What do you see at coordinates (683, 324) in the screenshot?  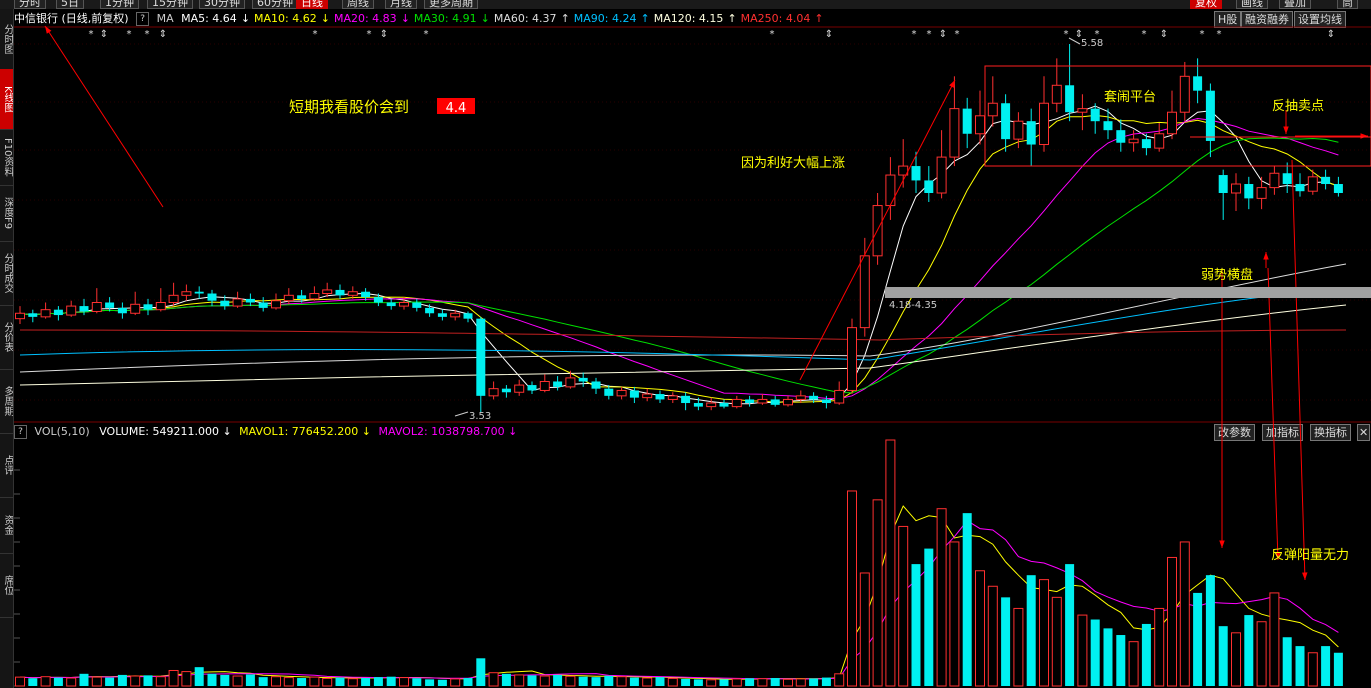 I see `ma90-line` at bounding box center [683, 324].